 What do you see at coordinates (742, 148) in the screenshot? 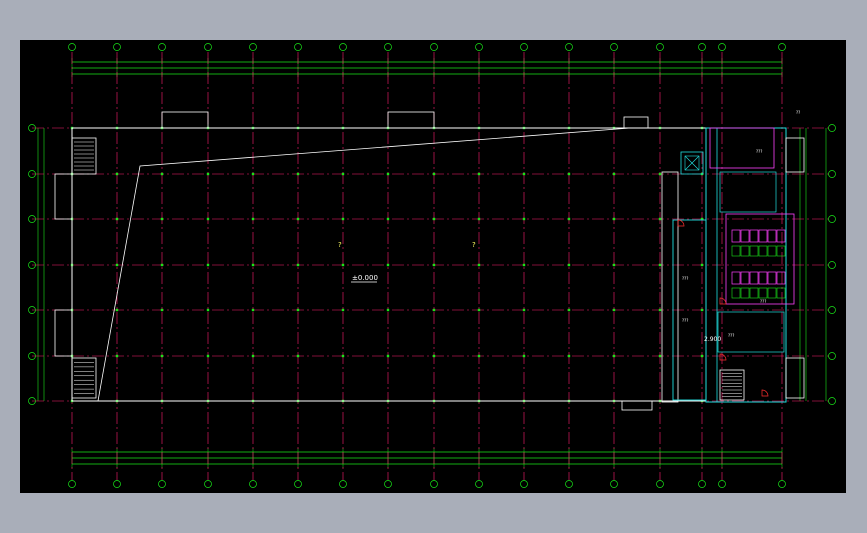
I see `upper-room` at bounding box center [742, 148].